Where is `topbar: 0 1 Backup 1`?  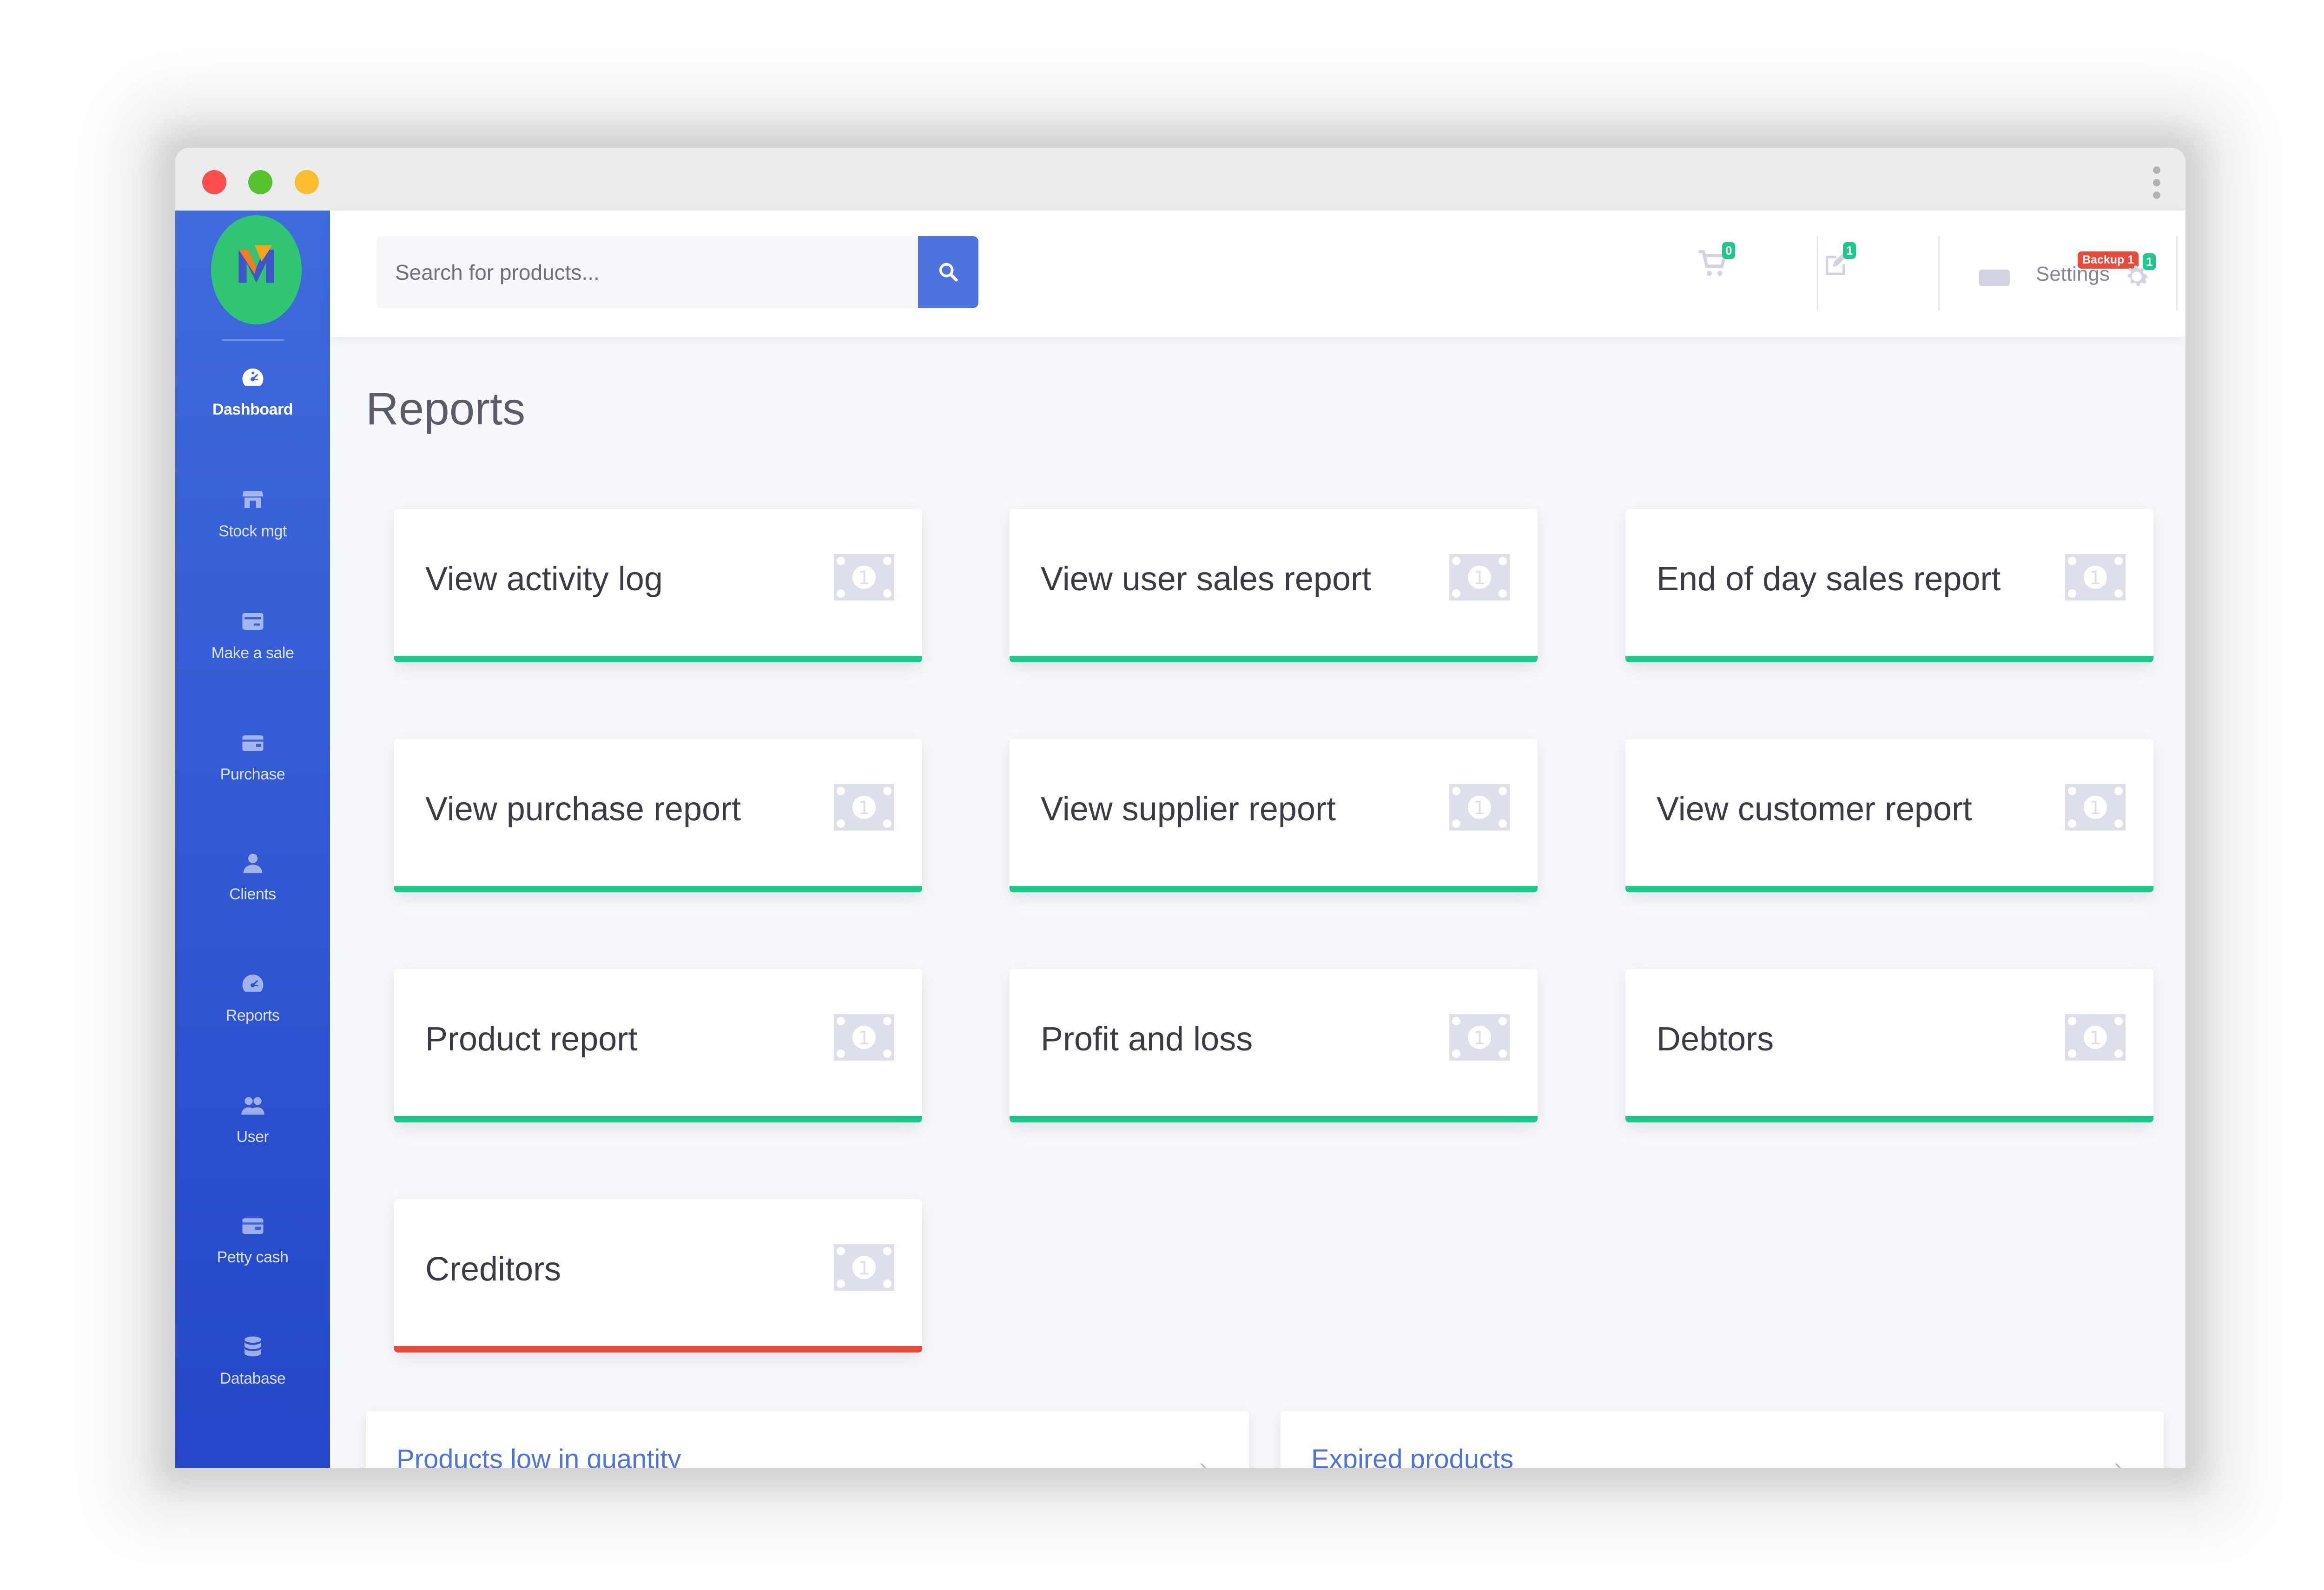 topbar: 0 1 Backup 1 is located at coordinates (1257, 274).